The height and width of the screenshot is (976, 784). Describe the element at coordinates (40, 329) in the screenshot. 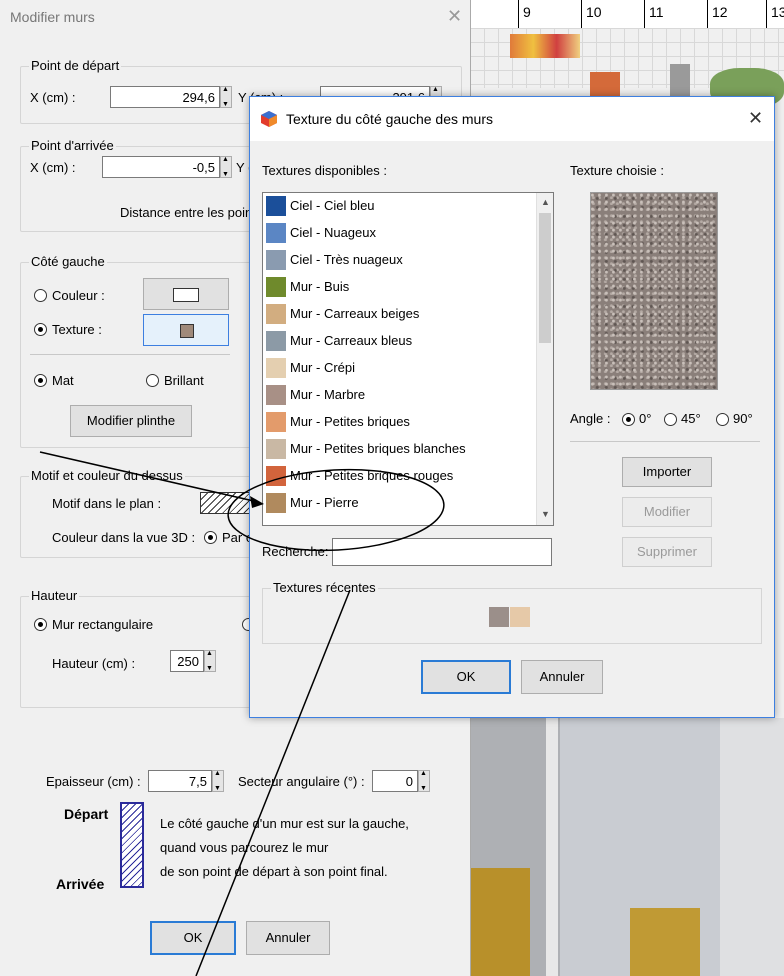

I see `texture-radio` at that location.